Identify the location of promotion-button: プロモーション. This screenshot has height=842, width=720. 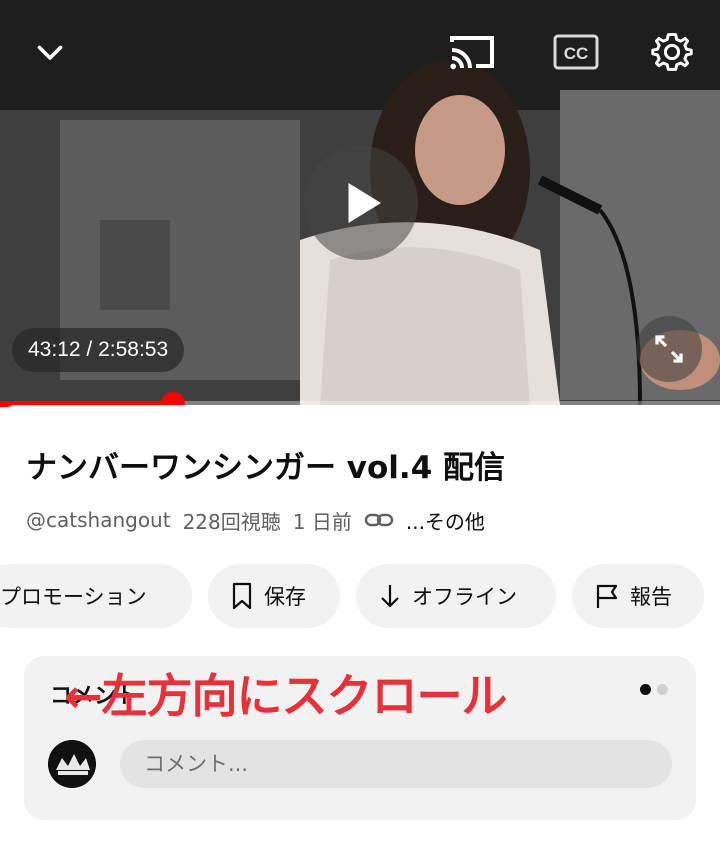
(96, 596).